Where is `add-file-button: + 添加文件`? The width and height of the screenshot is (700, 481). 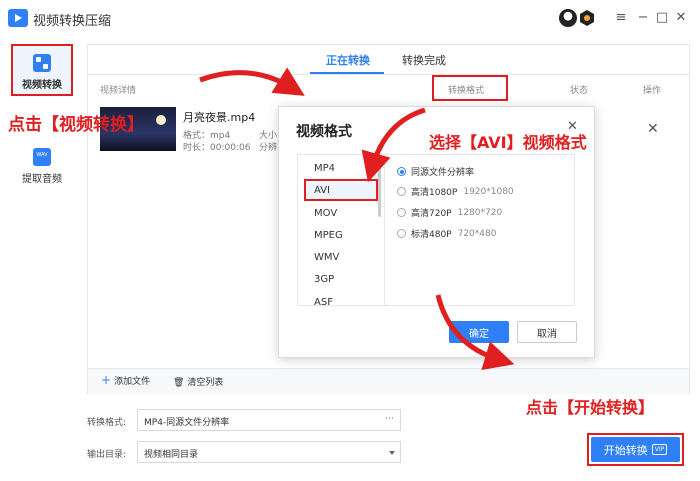
add-file-button: + 添加文件 is located at coordinates (125, 380).